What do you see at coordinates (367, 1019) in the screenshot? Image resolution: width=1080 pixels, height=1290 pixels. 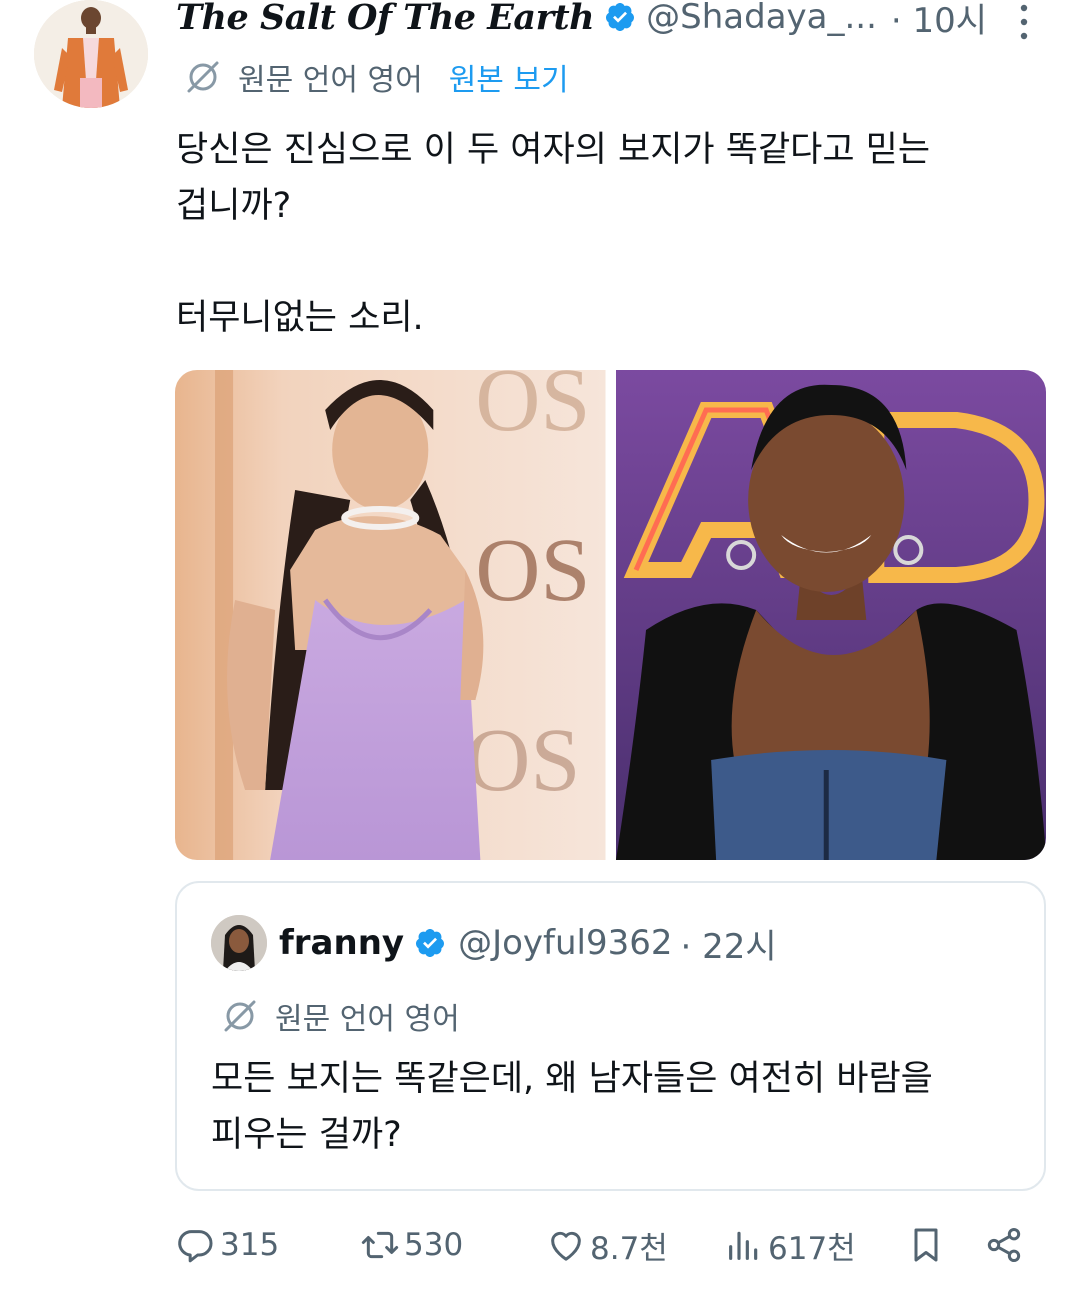 I see `quoted-translation-note: 원문 언어 영어` at bounding box center [367, 1019].